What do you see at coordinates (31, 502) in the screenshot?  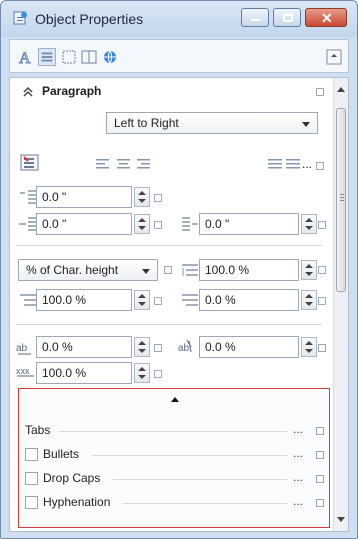 I see `hyphenation-checkbox` at bounding box center [31, 502].